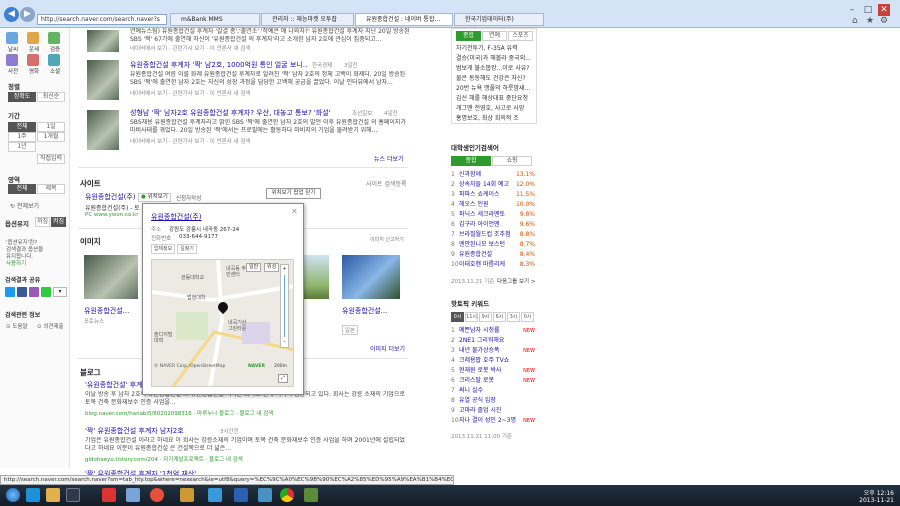  I want to click on hot-tab-entertain: 연예, so click(494, 36).